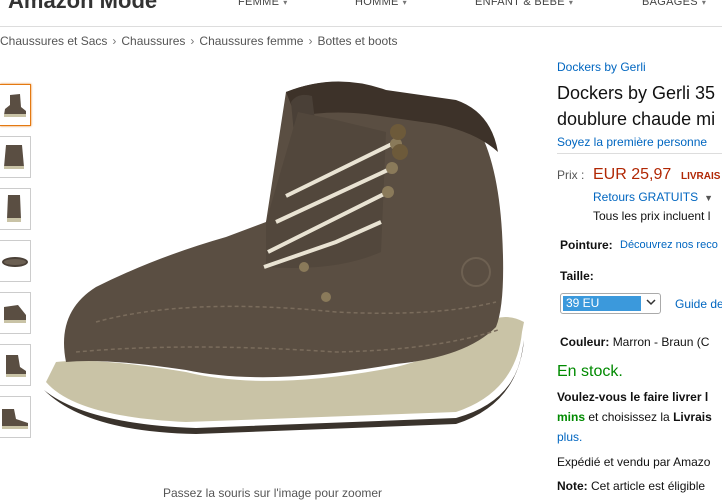  I want to click on size-dropdown: 39 EU, so click(610, 303).